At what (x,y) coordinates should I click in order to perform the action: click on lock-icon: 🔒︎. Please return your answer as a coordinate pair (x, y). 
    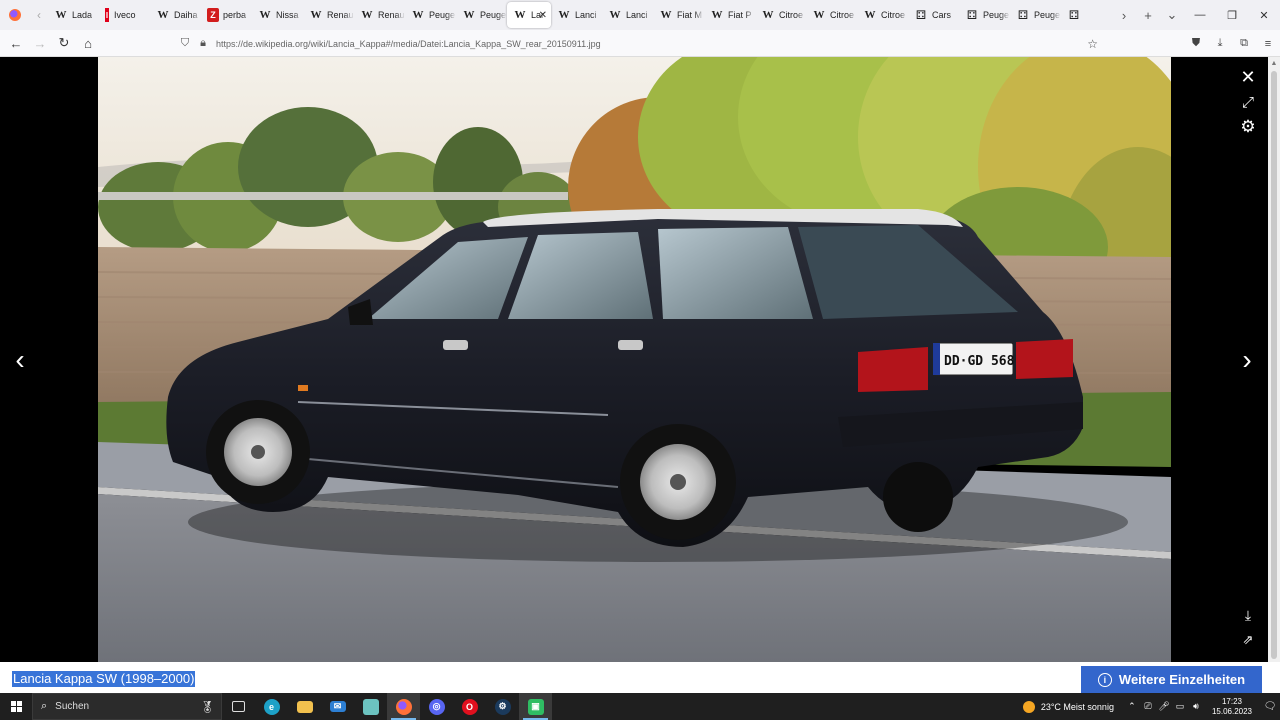
    Looking at the image, I should click on (203, 43).